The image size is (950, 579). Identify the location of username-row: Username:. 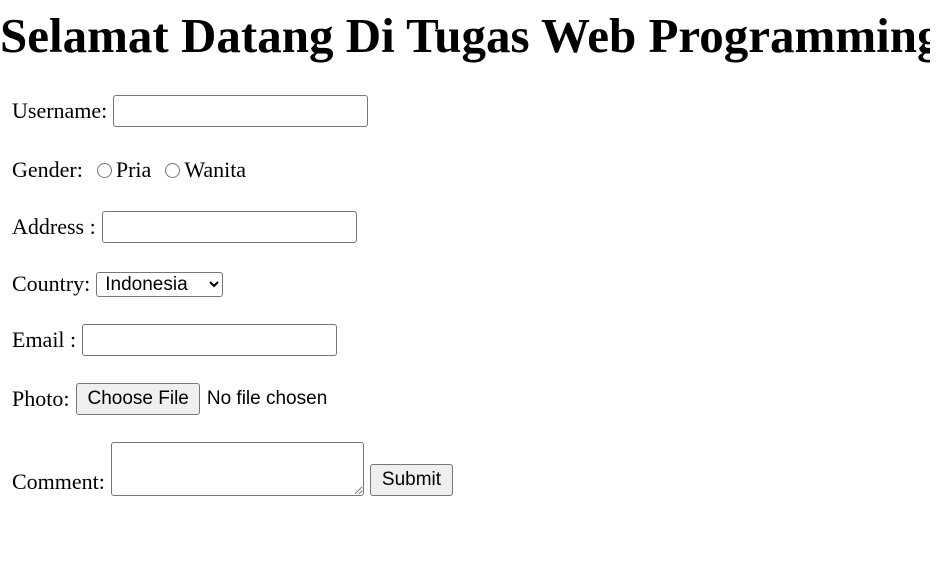
(190, 111).